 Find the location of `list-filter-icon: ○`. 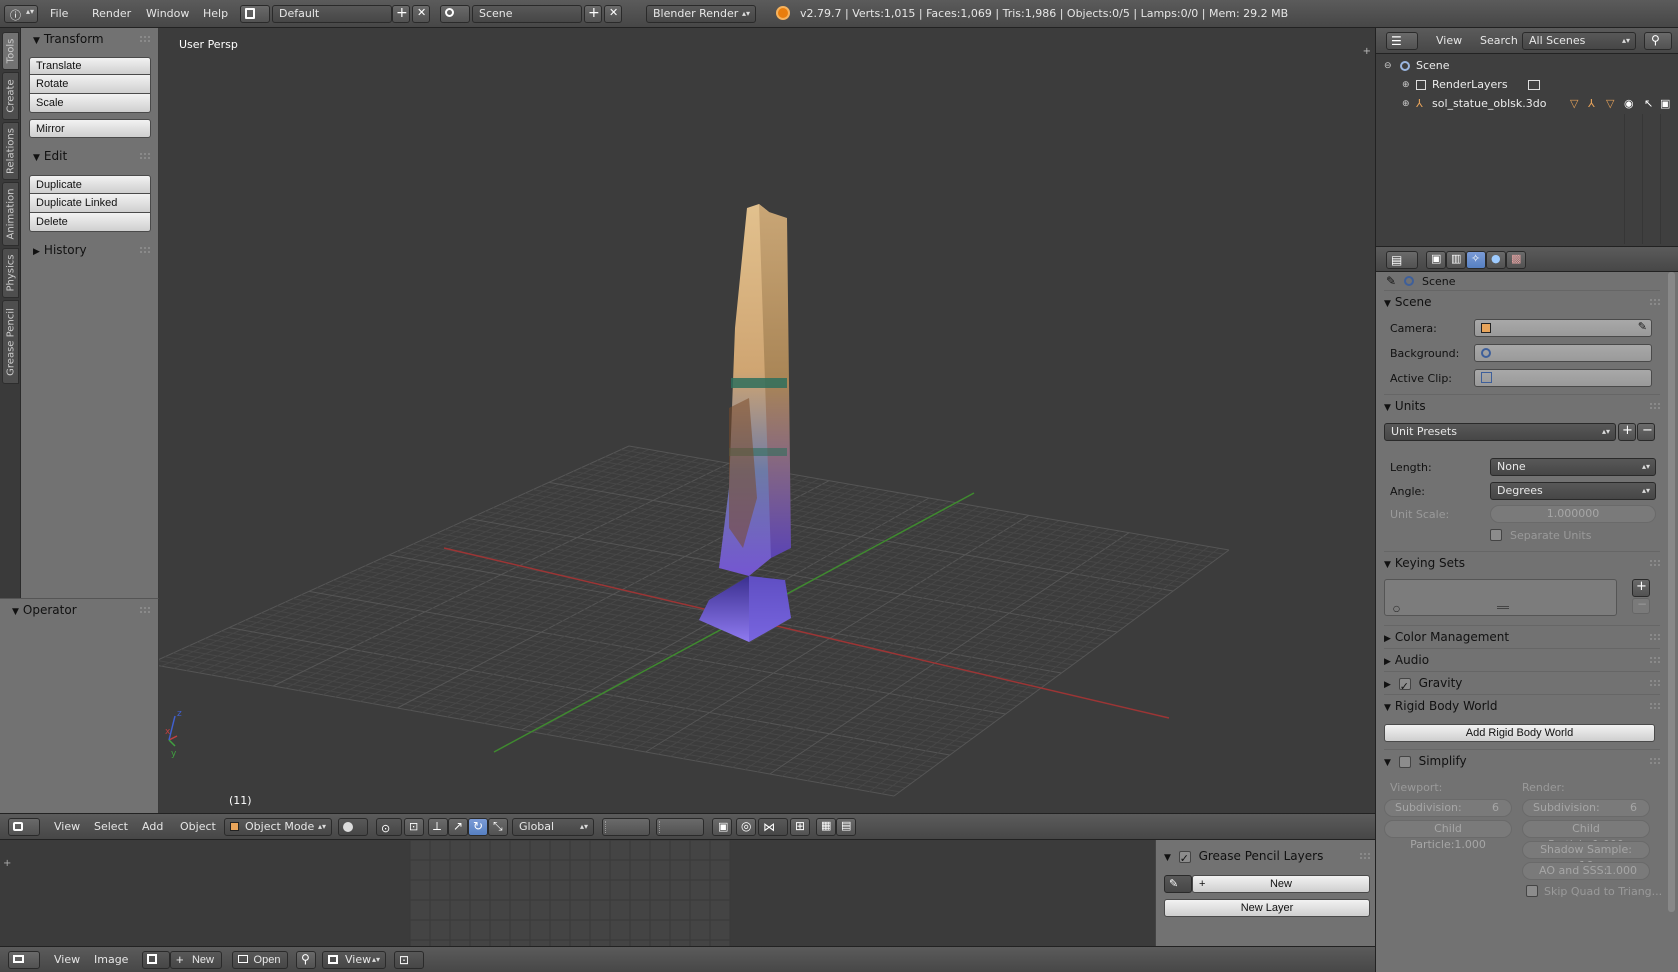

list-filter-icon: ○ is located at coordinates (1396, 608).